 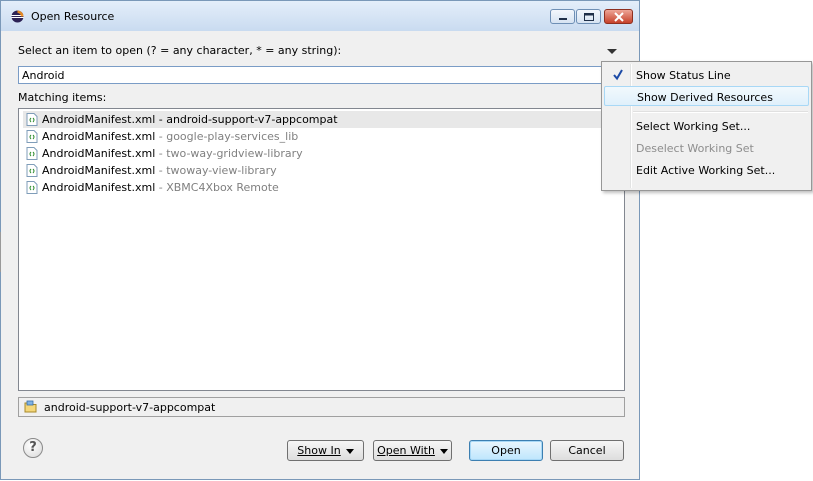 What do you see at coordinates (321, 407) in the screenshot?
I see `details-bar: android-support-v7-appcompat` at bounding box center [321, 407].